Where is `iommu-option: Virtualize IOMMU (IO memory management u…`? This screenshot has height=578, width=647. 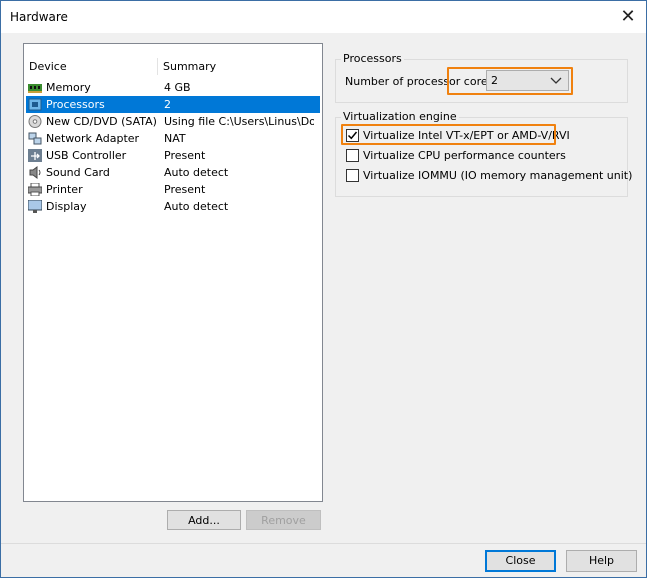
iommu-option: Virtualize IOMMU (IO memory management u… is located at coordinates (489, 176).